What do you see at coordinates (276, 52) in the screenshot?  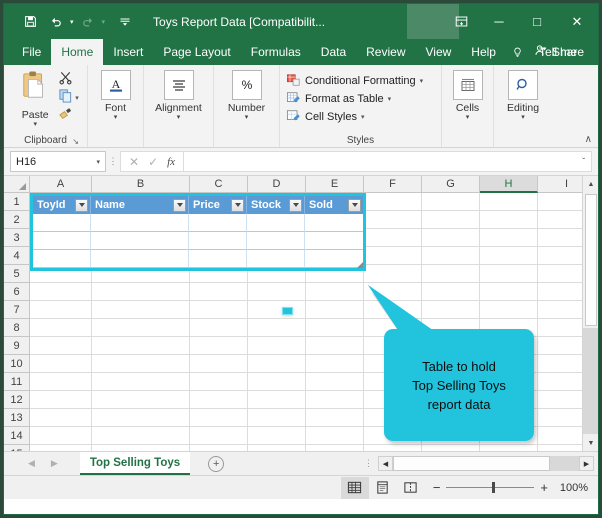 I see `tab-formulas: Formulas` at bounding box center [276, 52].